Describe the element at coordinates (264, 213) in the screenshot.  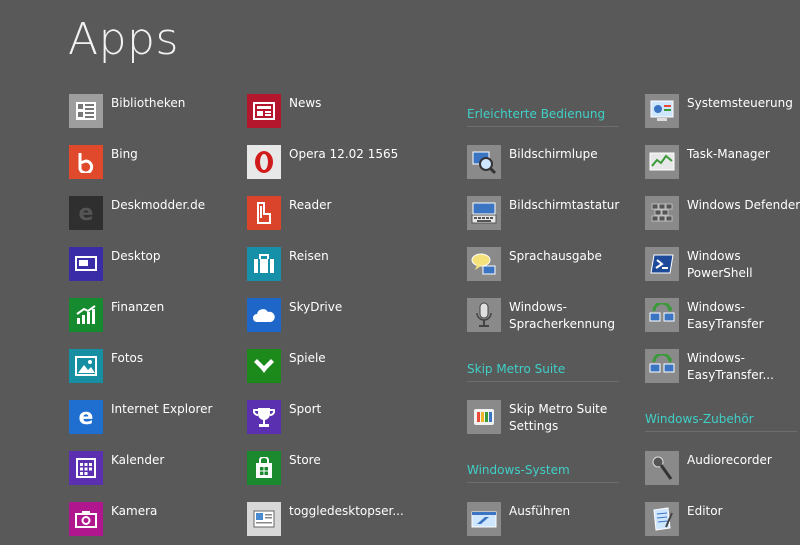
I see `reader-icon` at that location.